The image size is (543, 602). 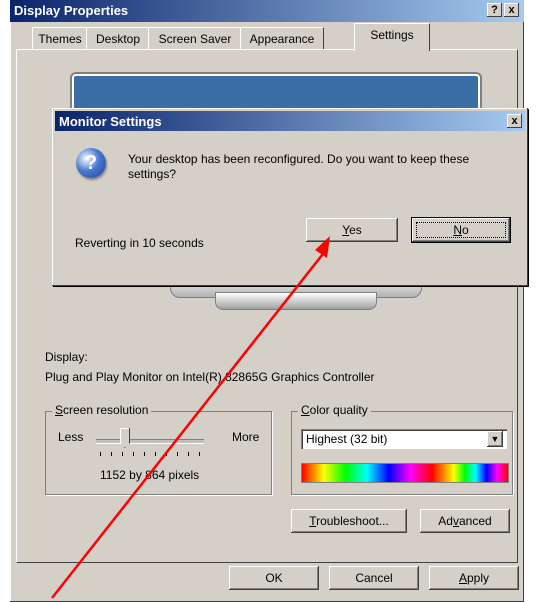 I want to click on apply-button: Apply, so click(x=474, y=578).